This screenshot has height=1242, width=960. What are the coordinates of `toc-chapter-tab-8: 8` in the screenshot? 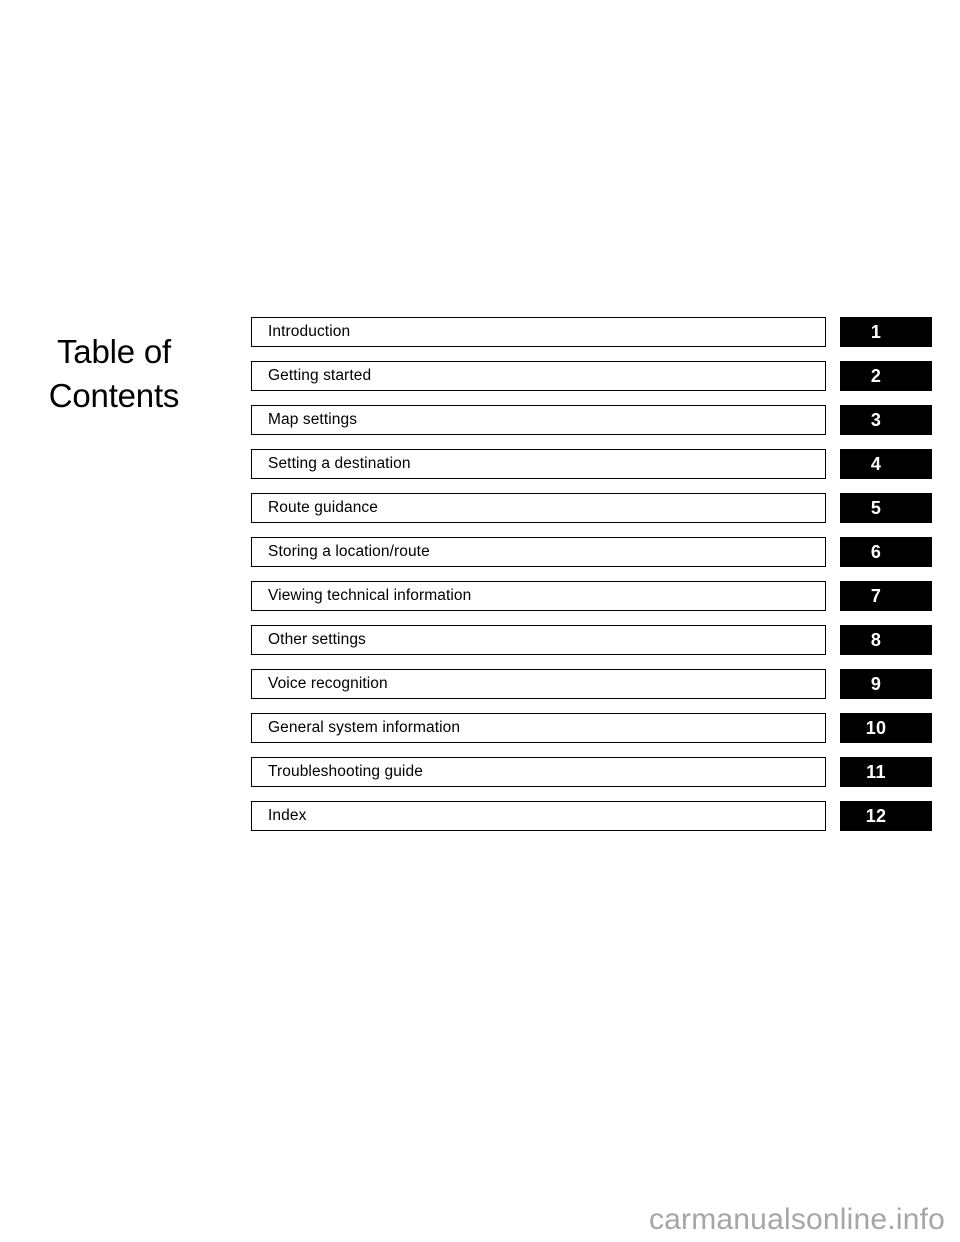 It's located at (886, 640).